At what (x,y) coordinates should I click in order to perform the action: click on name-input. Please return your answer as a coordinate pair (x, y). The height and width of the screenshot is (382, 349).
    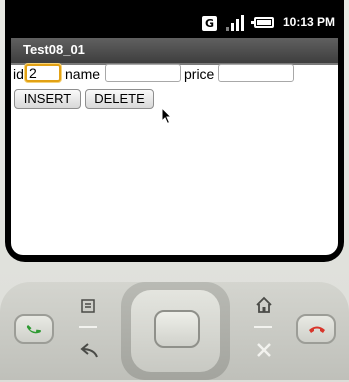
    Looking at the image, I should click on (143, 73).